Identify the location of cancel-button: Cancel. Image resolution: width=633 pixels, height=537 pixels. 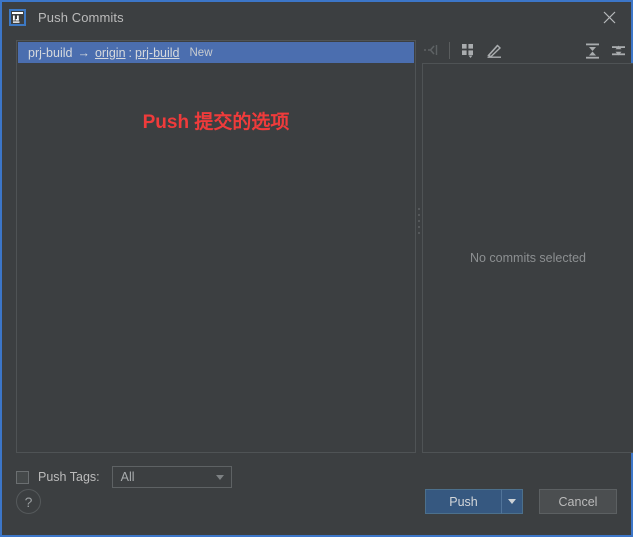
(578, 501).